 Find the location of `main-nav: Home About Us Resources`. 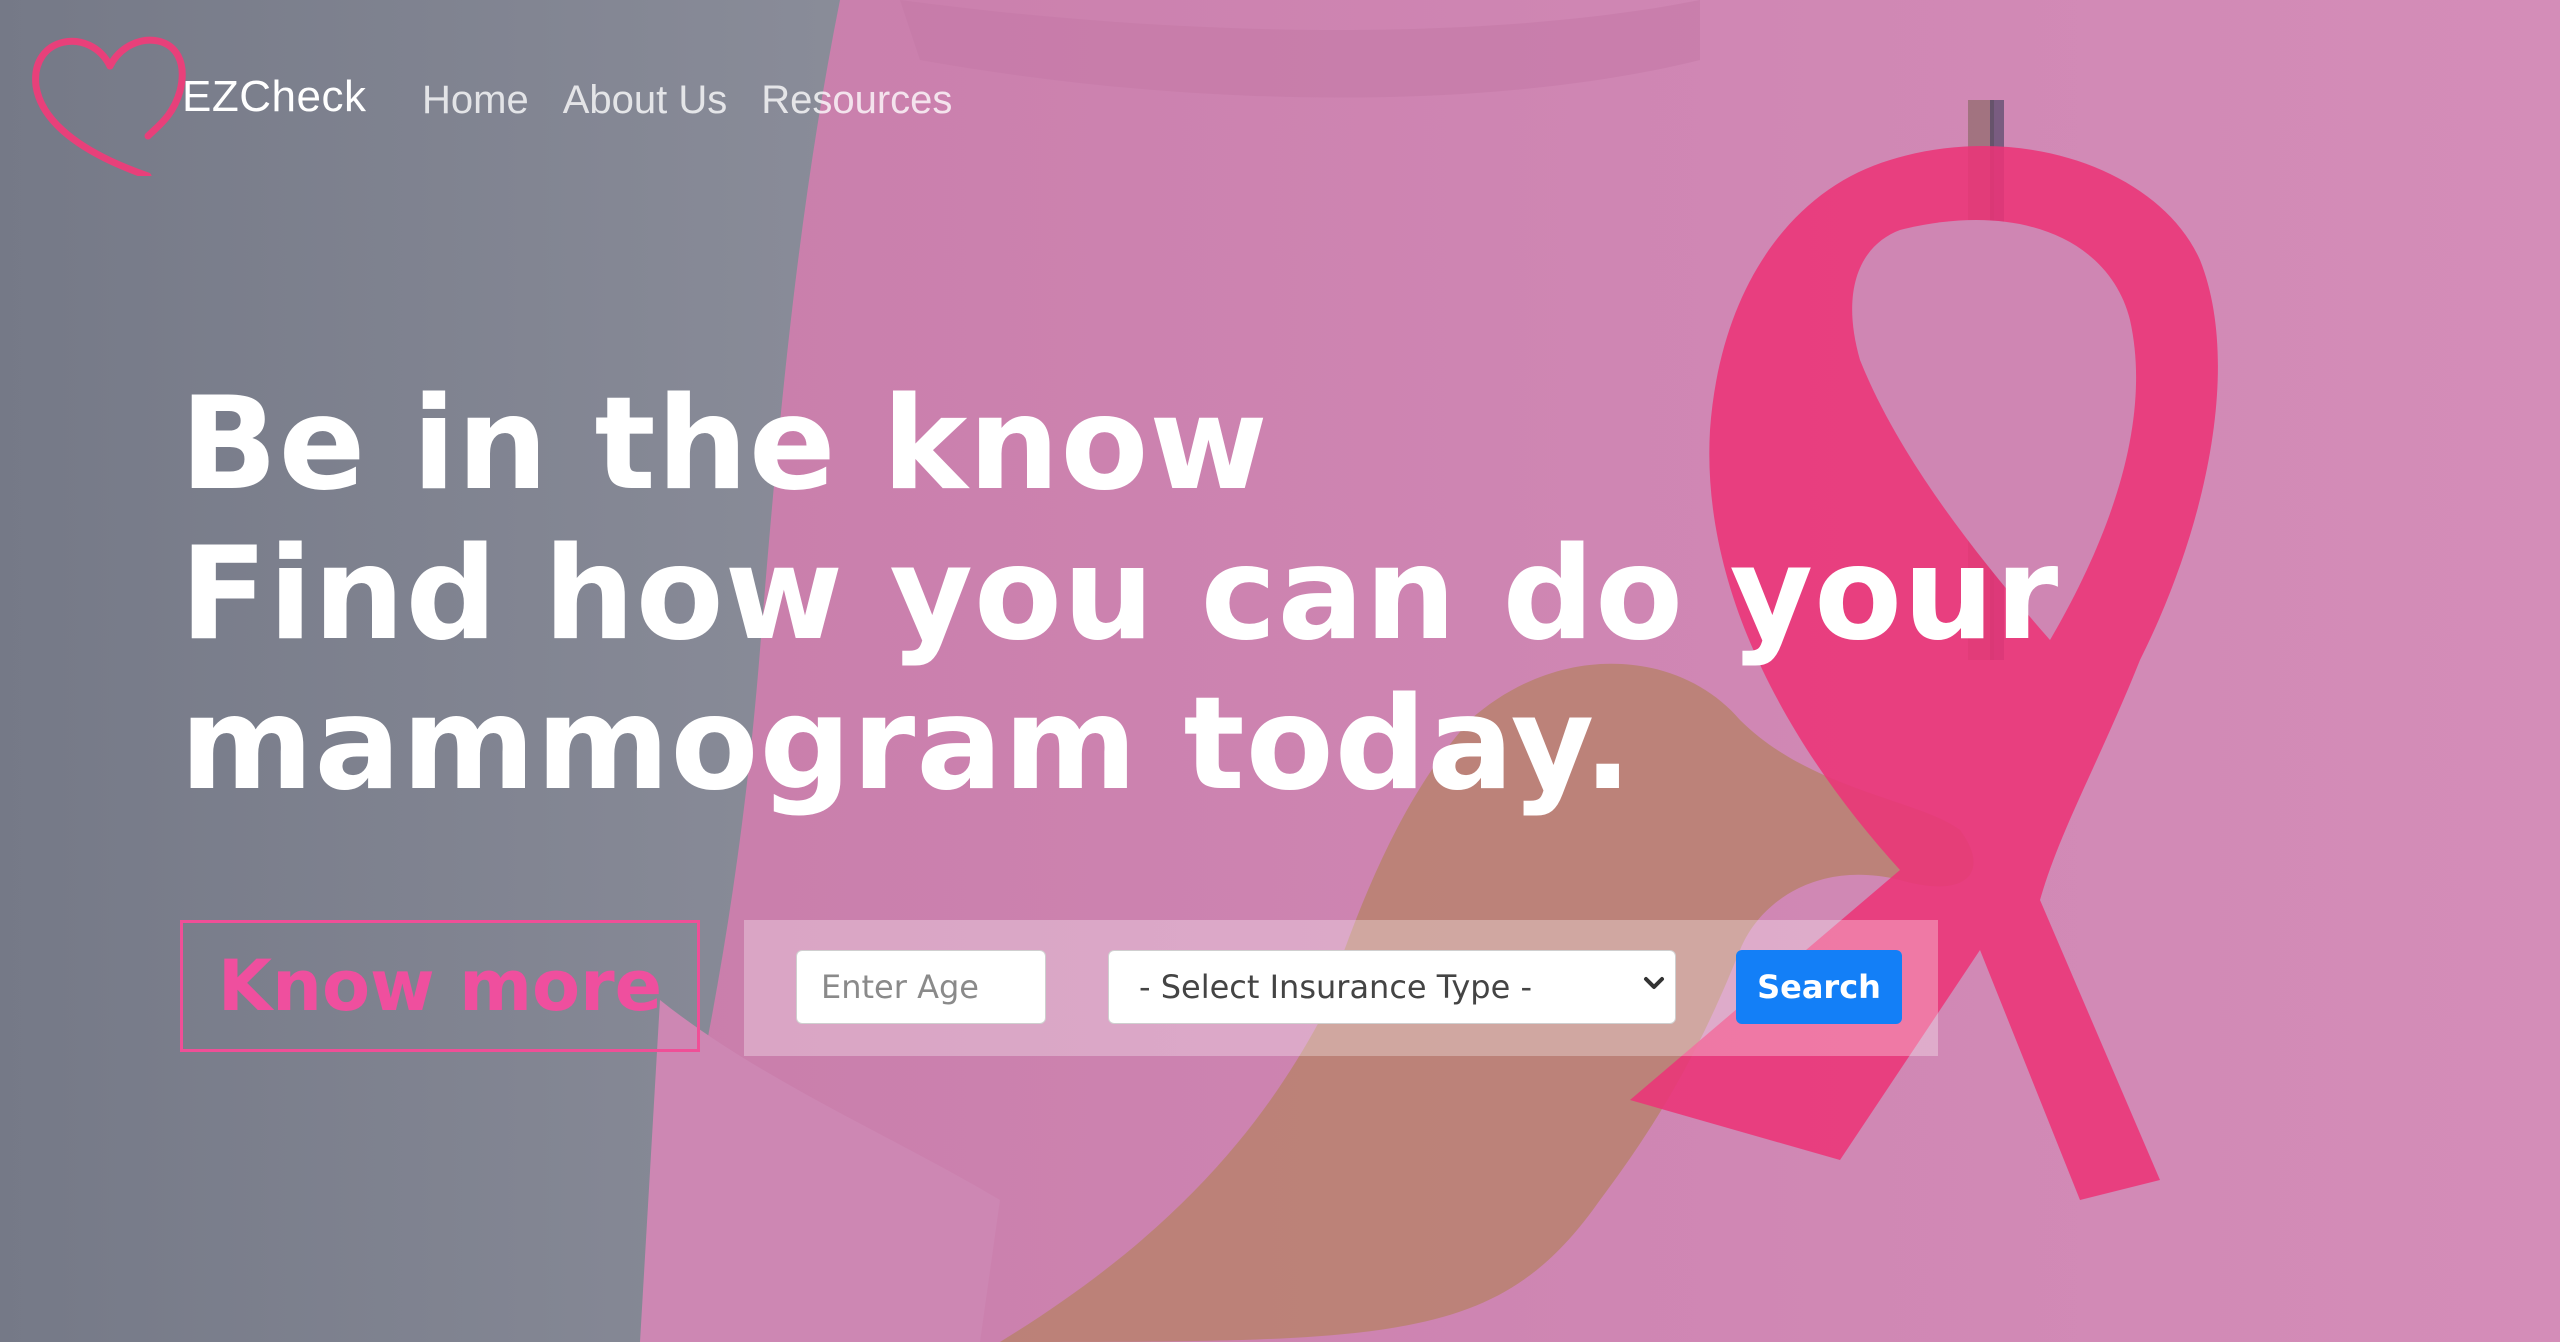

main-nav: Home About Us Resources is located at coordinates (687, 100).